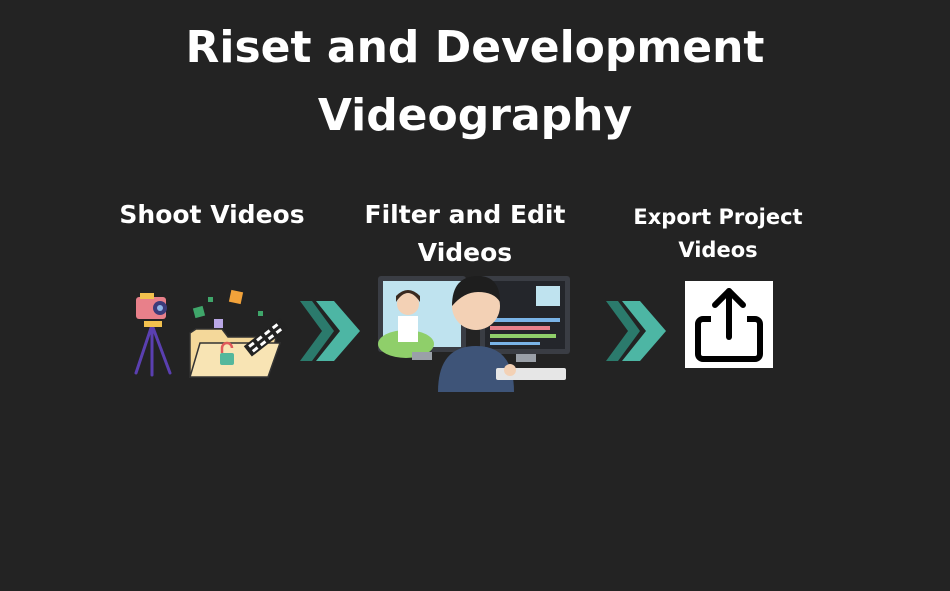 This screenshot has height=591, width=950. I want to click on share-export-icon, so click(729, 324).